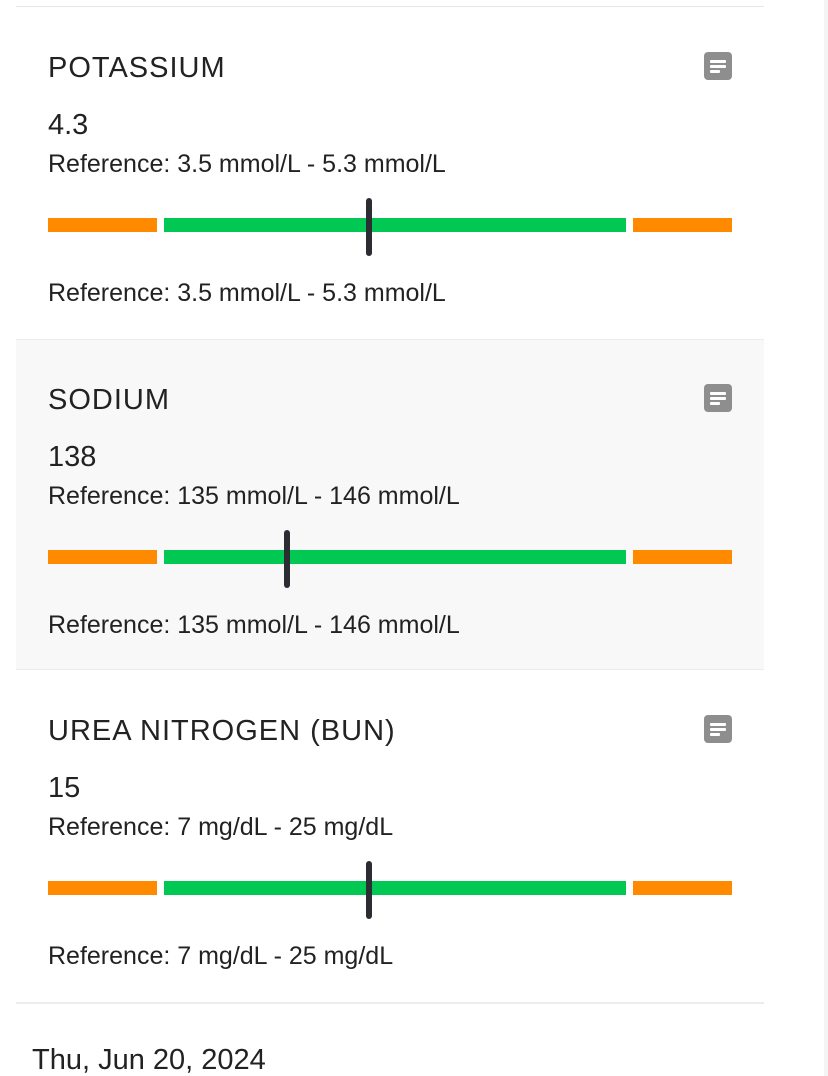  Describe the element at coordinates (221, 956) in the screenshot. I see `reference-range-footer: Reference: 7 mg/dL - 25 mg/dL` at that location.